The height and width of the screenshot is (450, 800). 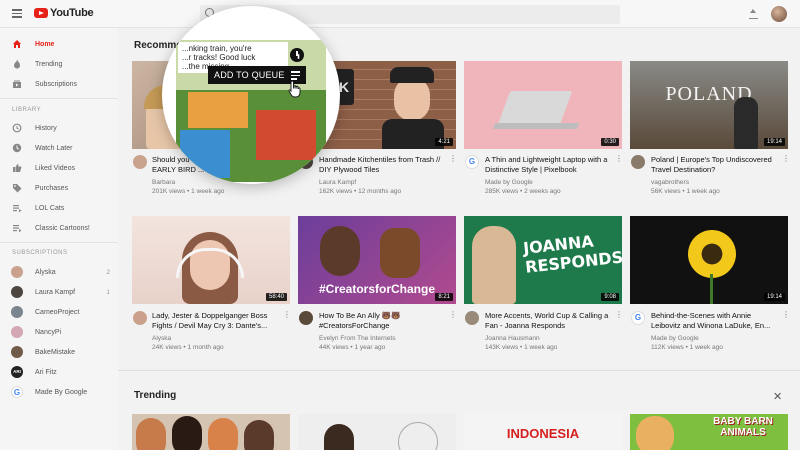 What do you see at coordinates (17, 128) in the screenshot?
I see `history-icon` at bounding box center [17, 128].